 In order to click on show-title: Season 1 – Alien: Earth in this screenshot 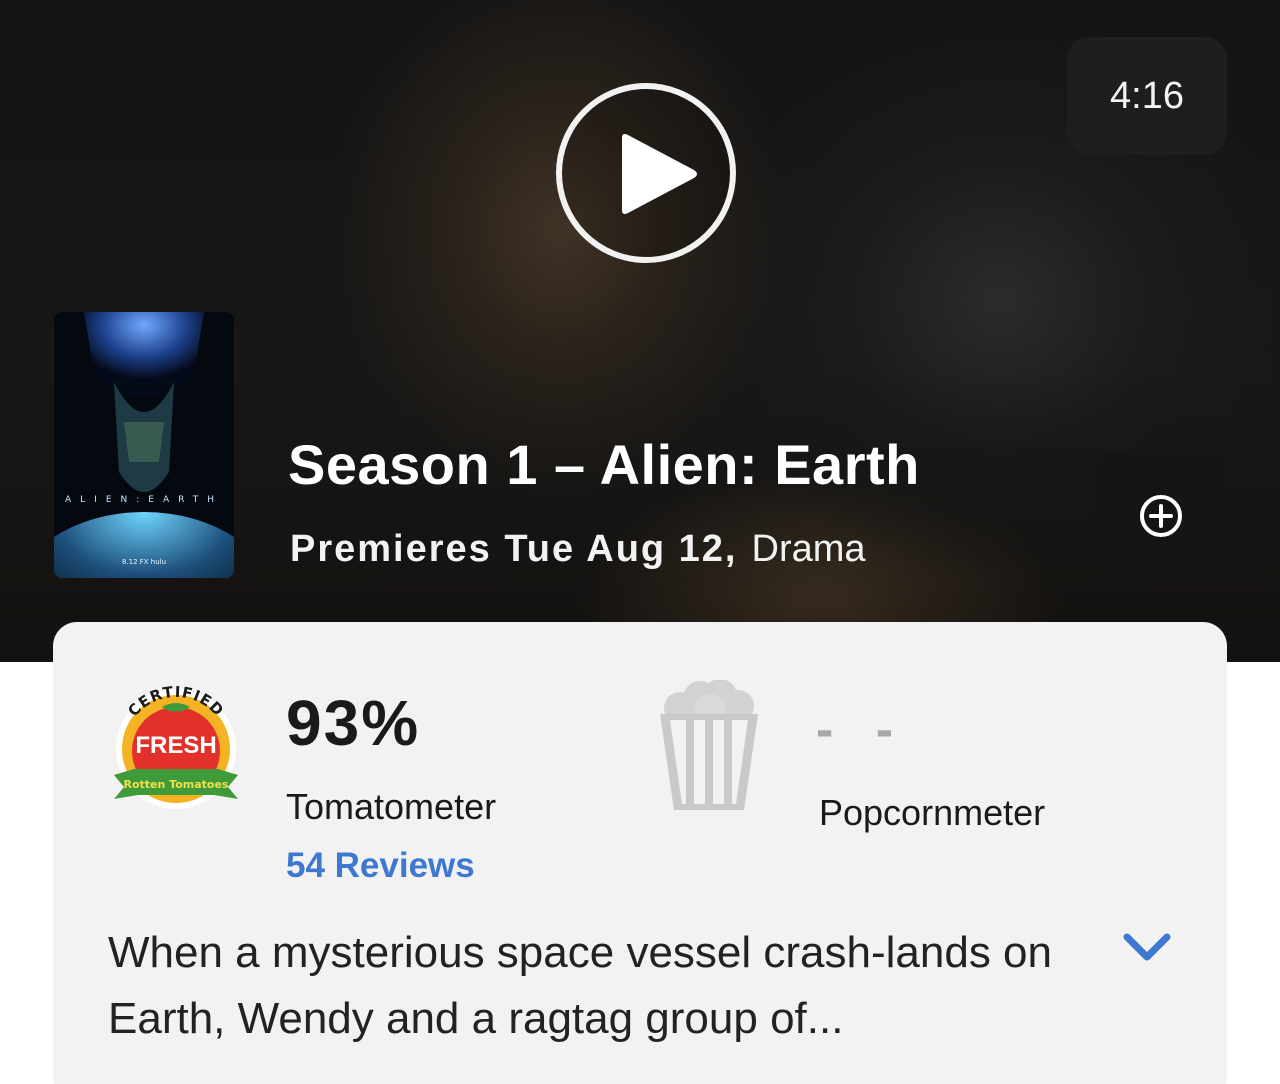, I will do `click(604, 464)`.